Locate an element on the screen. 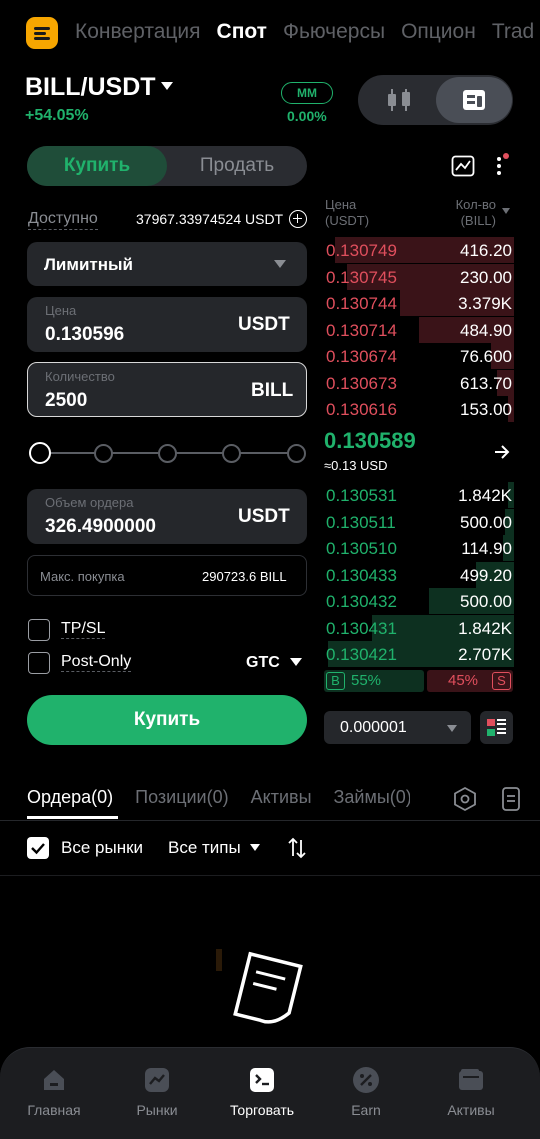 The height and width of the screenshot is (1139, 540). tab-loans: Займы(0) is located at coordinates (372, 797).